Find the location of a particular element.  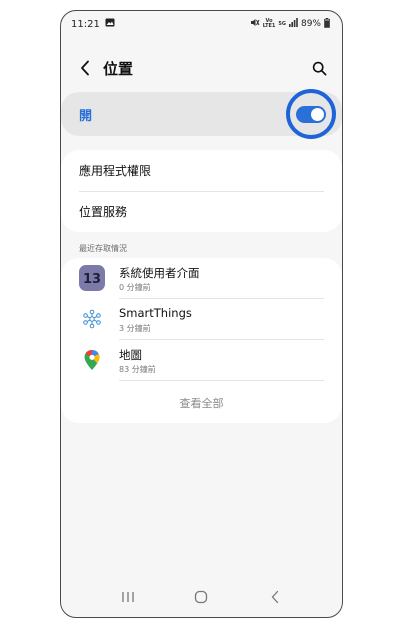

location-master-switch-row: 開 is located at coordinates (201, 114).